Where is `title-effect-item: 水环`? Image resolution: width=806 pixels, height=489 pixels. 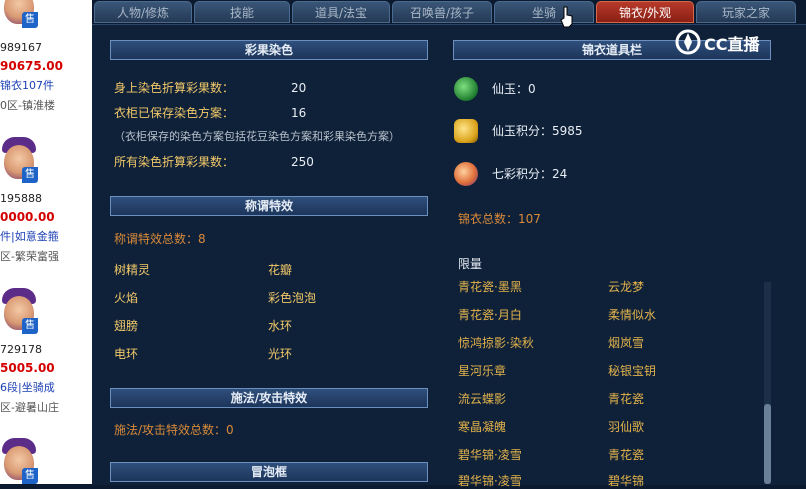 title-effect-item: 水环 is located at coordinates (280, 326).